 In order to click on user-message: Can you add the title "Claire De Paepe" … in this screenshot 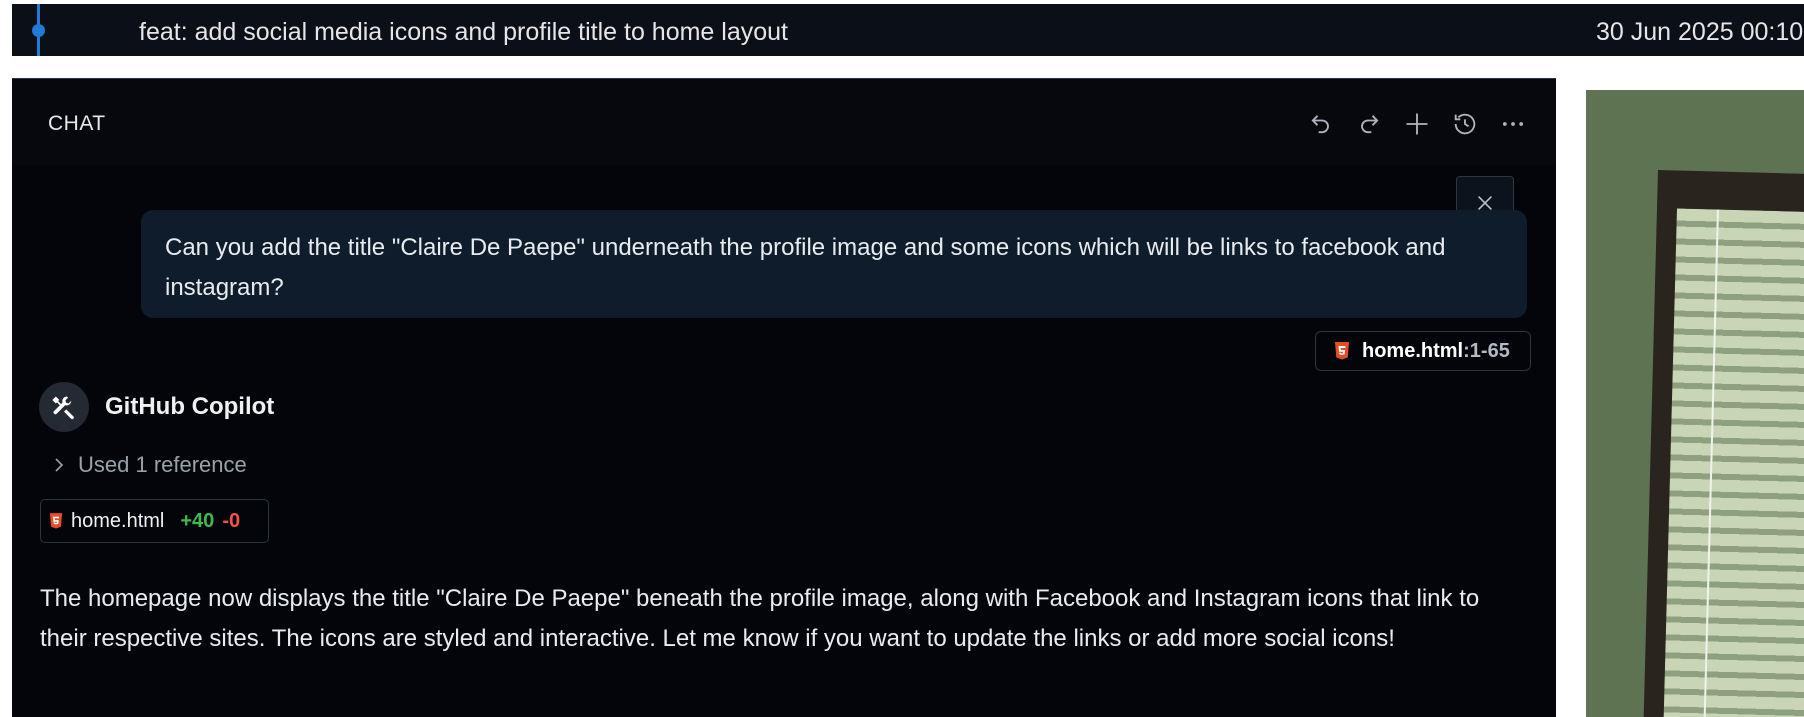, I will do `click(834, 264)`.